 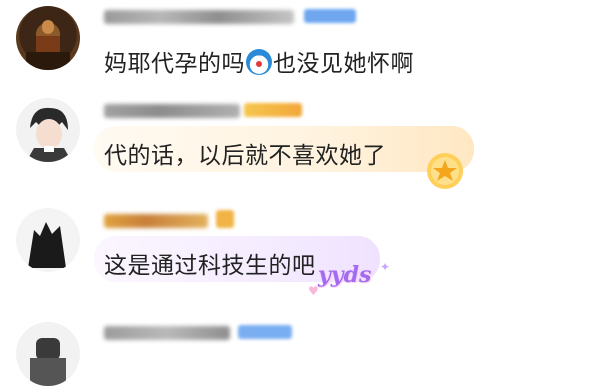 I want to click on avatar-anime-icon, so click(x=49, y=134).